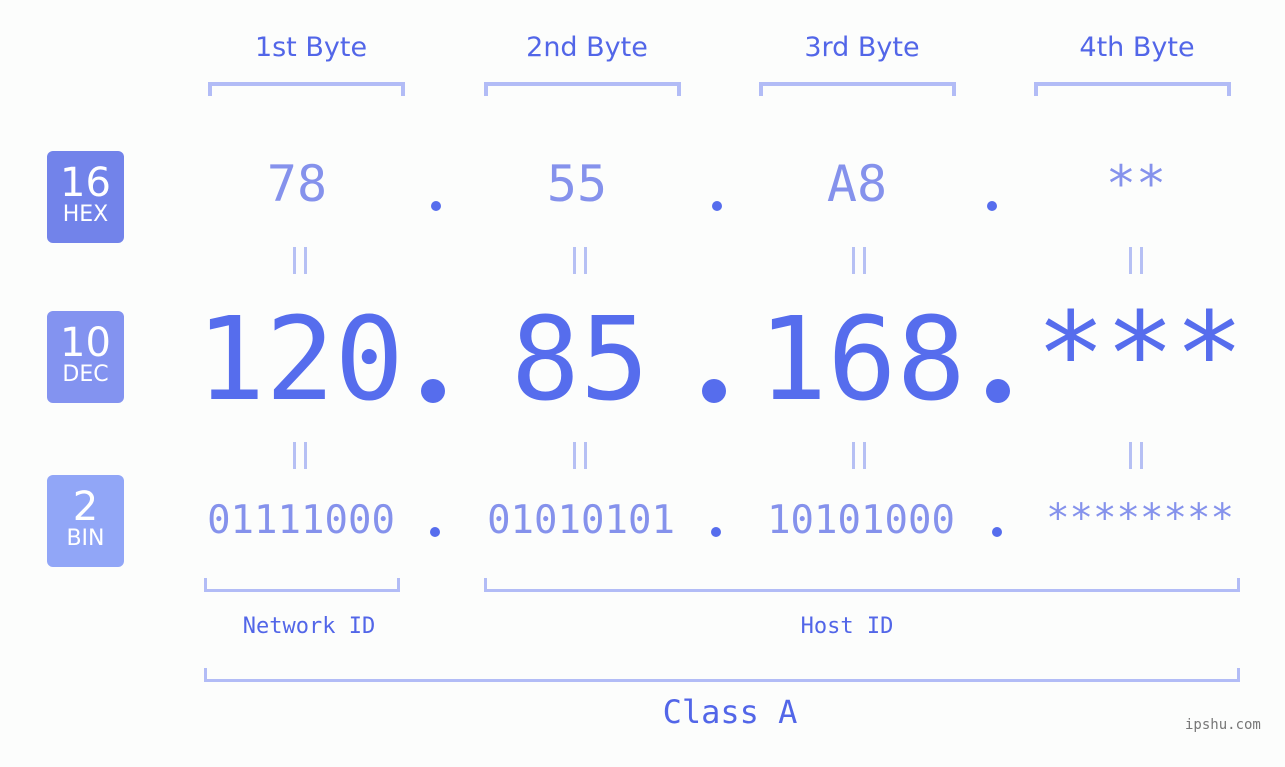 The height and width of the screenshot is (767, 1285). Describe the element at coordinates (847, 626) in the screenshot. I see `host-id-label: Host ID` at that location.